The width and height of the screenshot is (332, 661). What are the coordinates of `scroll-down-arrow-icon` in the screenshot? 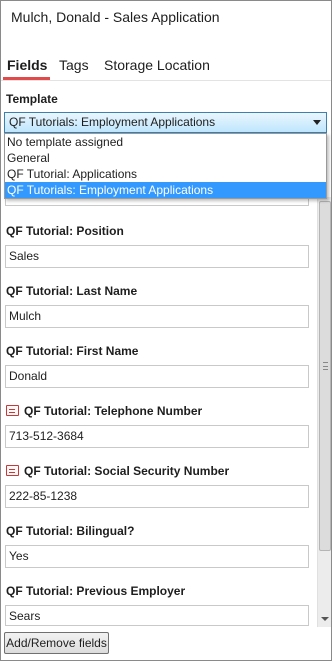 It's located at (325, 619).